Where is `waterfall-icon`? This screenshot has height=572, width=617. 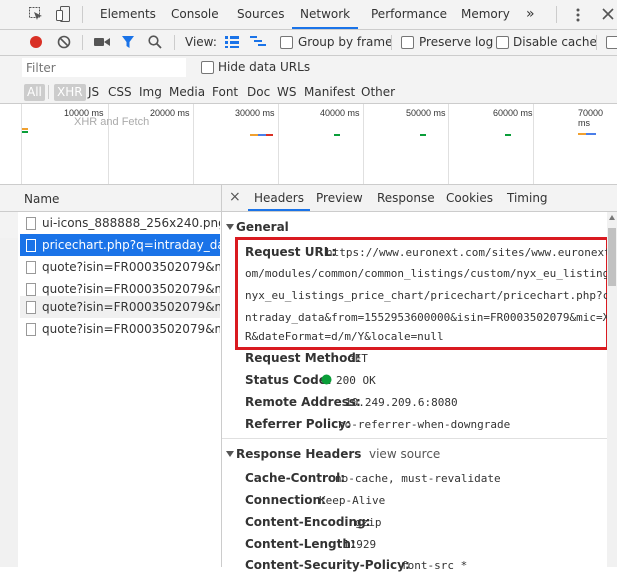 waterfall-icon is located at coordinates (258, 42).